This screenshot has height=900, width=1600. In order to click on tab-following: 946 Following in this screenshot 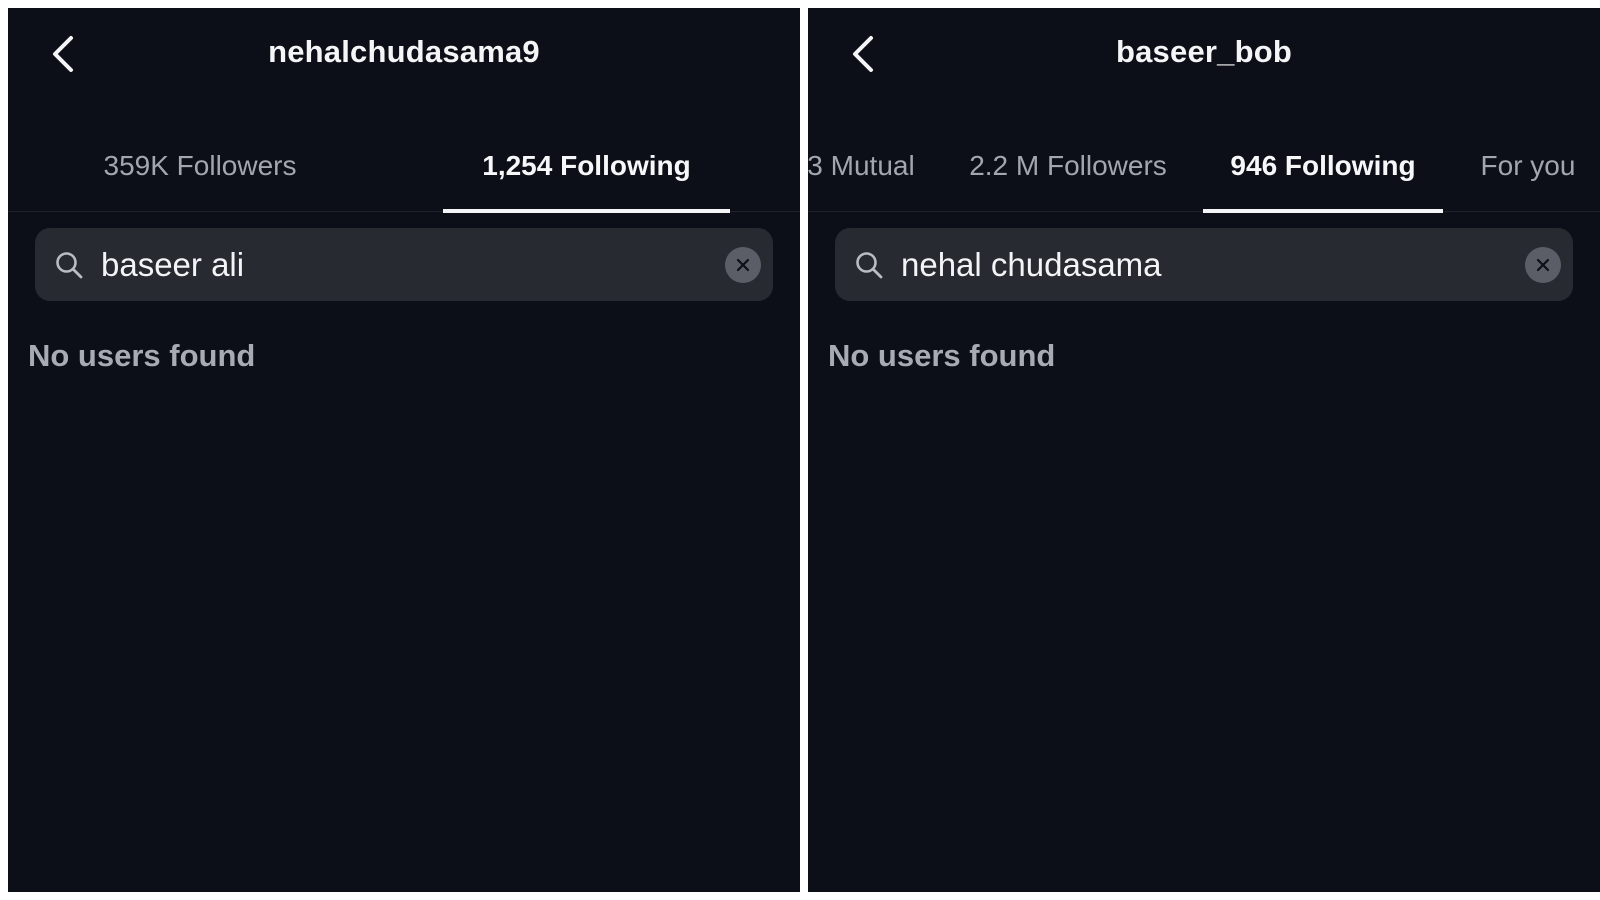, I will do `click(1323, 170)`.